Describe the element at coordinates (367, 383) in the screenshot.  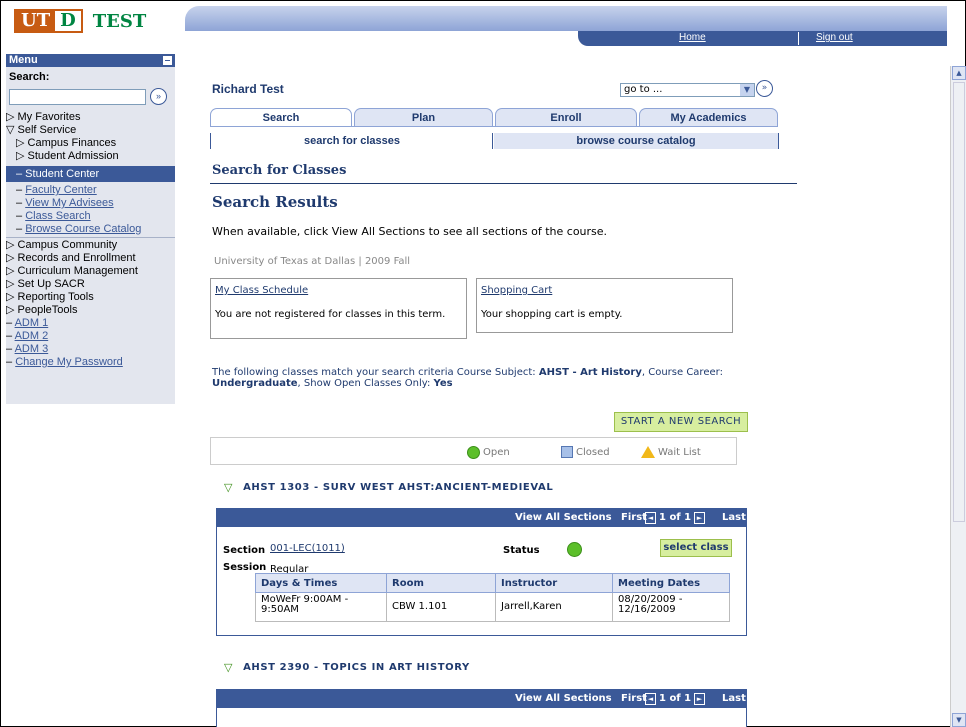
I see `criteria-open-label: Show Open Classes Only:` at that location.